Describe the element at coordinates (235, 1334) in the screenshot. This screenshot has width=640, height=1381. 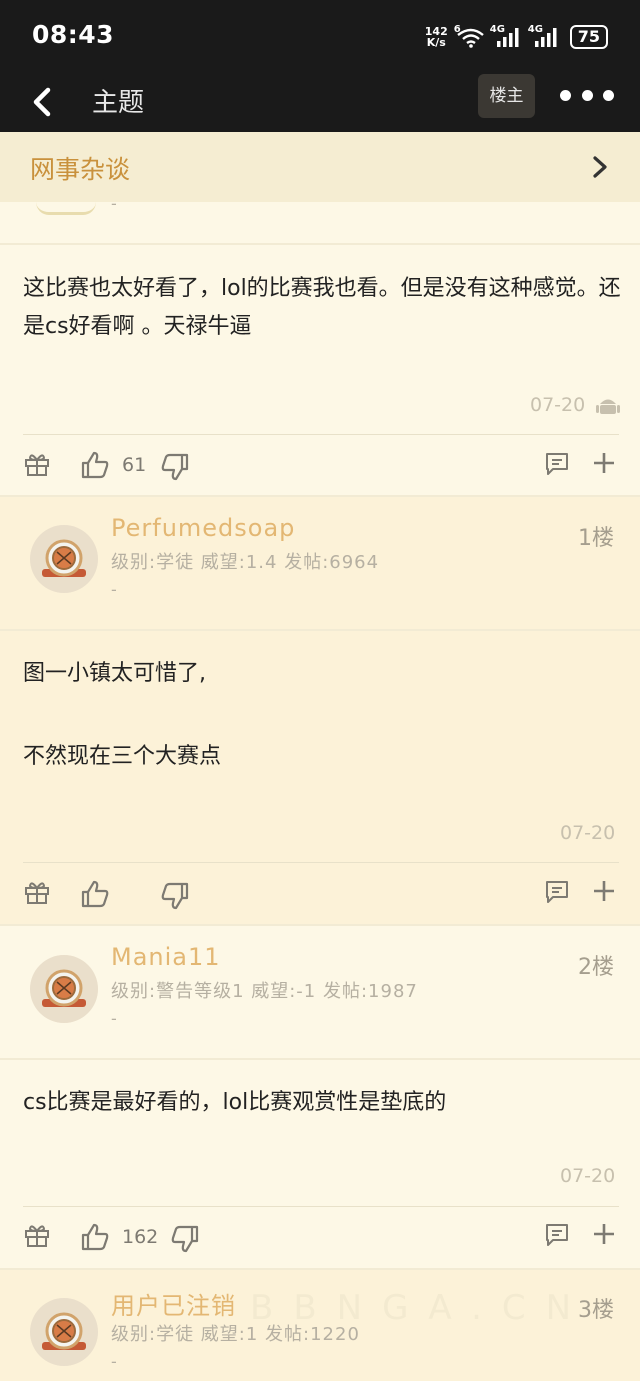
I see `user-info: 级别:学徒 威望:1 发帖:1220` at that location.